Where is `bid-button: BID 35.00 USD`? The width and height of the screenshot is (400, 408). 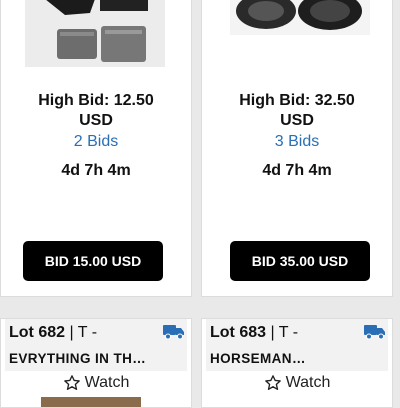
bid-button: BID 35.00 USD is located at coordinates (300, 261).